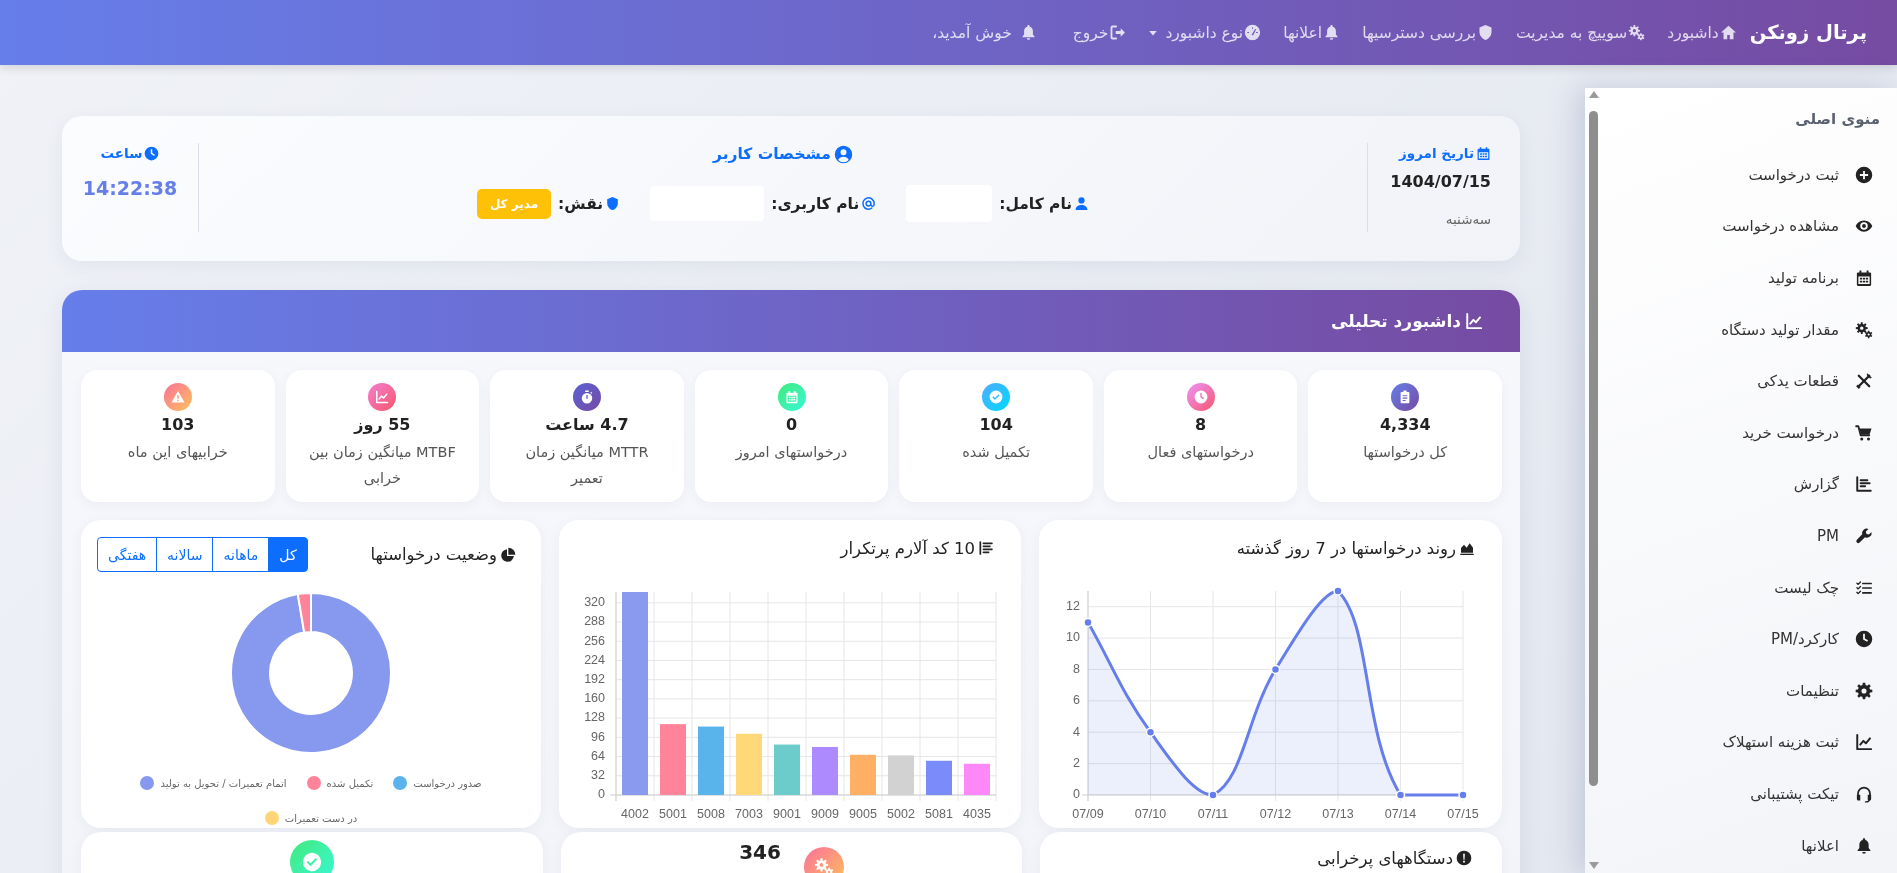 This screenshot has height=873, width=1897. I want to click on check-circle-icon, so click(996, 397).